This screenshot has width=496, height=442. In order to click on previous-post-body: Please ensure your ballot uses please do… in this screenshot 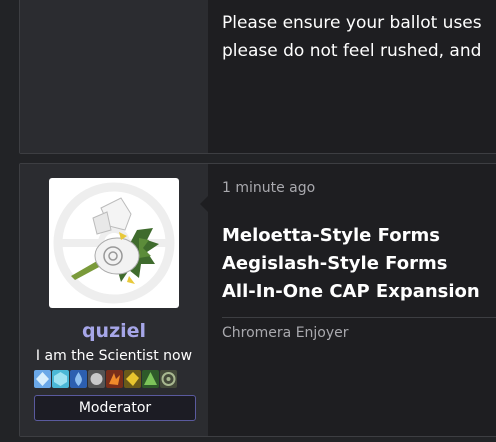, I will do `click(359, 37)`.